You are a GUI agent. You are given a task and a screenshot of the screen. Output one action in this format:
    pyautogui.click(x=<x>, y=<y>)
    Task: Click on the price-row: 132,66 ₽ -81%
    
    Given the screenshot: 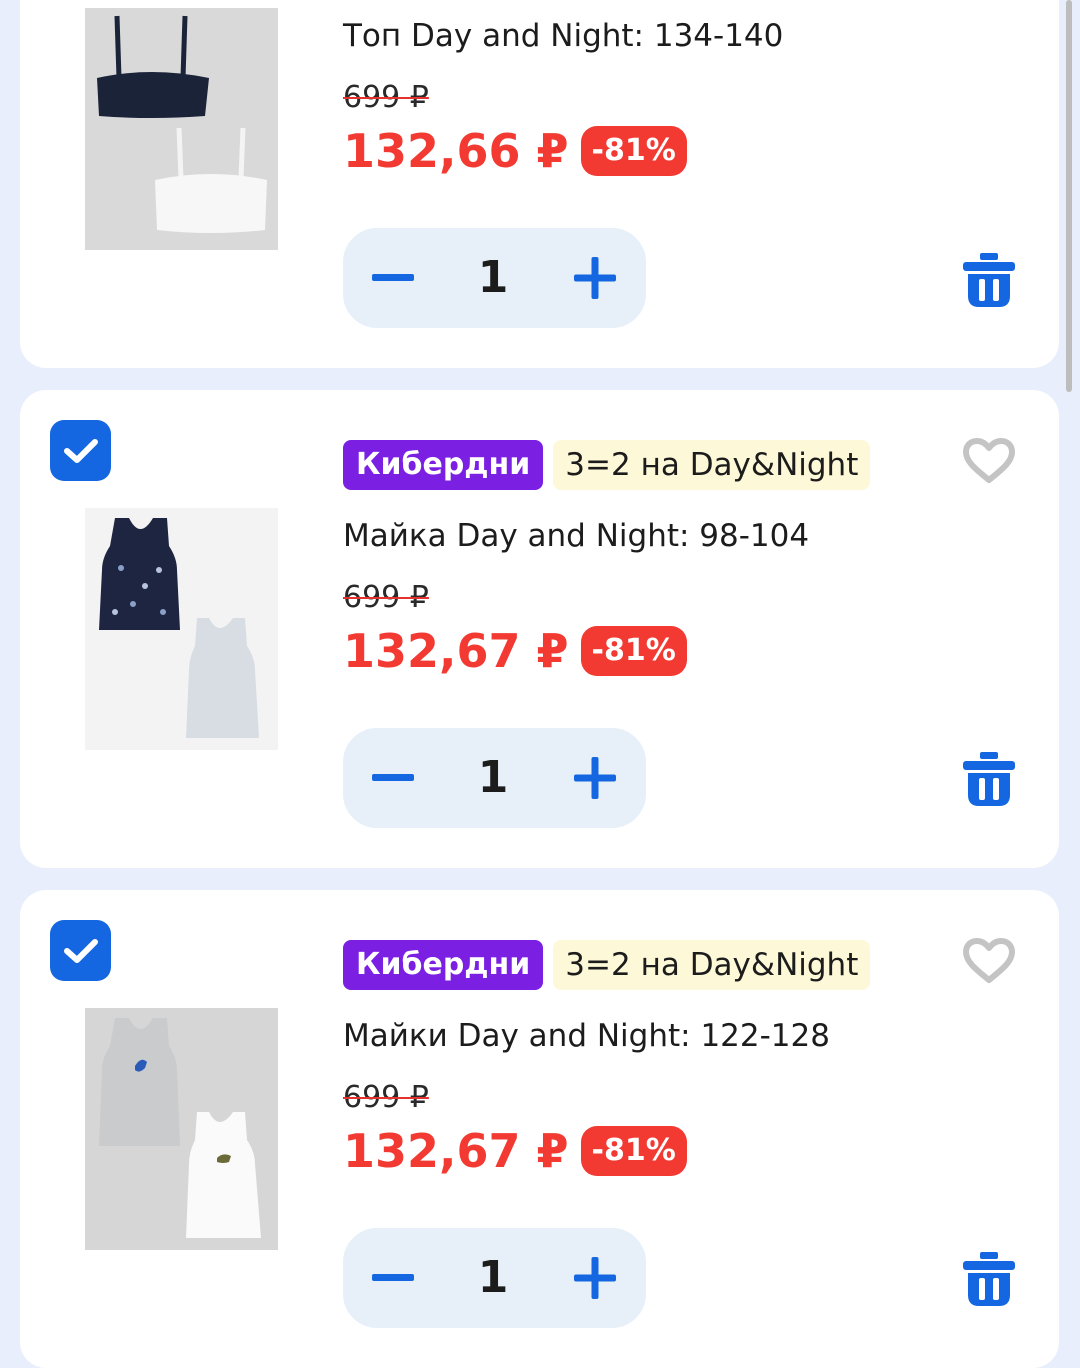 What is the action you would take?
    pyautogui.click(x=515, y=151)
    